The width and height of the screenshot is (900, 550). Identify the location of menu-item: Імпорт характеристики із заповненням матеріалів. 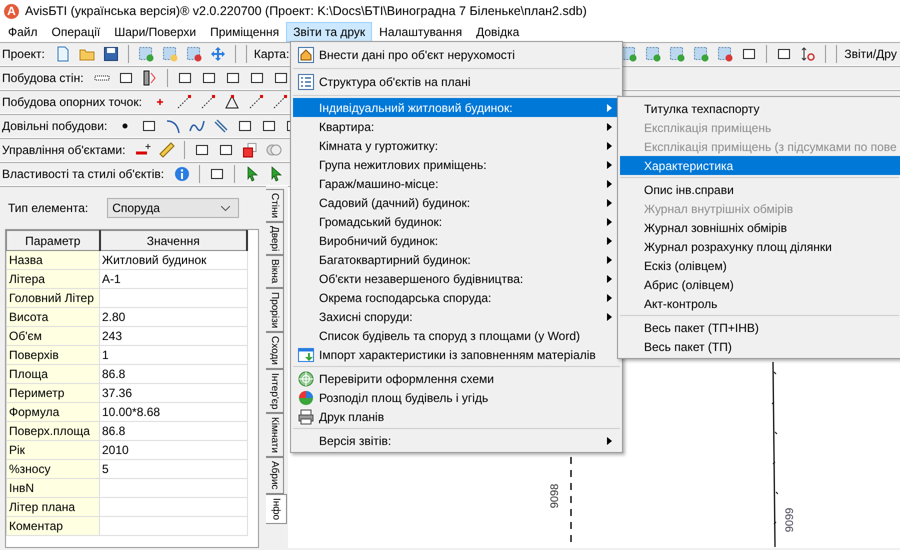
(456, 354).